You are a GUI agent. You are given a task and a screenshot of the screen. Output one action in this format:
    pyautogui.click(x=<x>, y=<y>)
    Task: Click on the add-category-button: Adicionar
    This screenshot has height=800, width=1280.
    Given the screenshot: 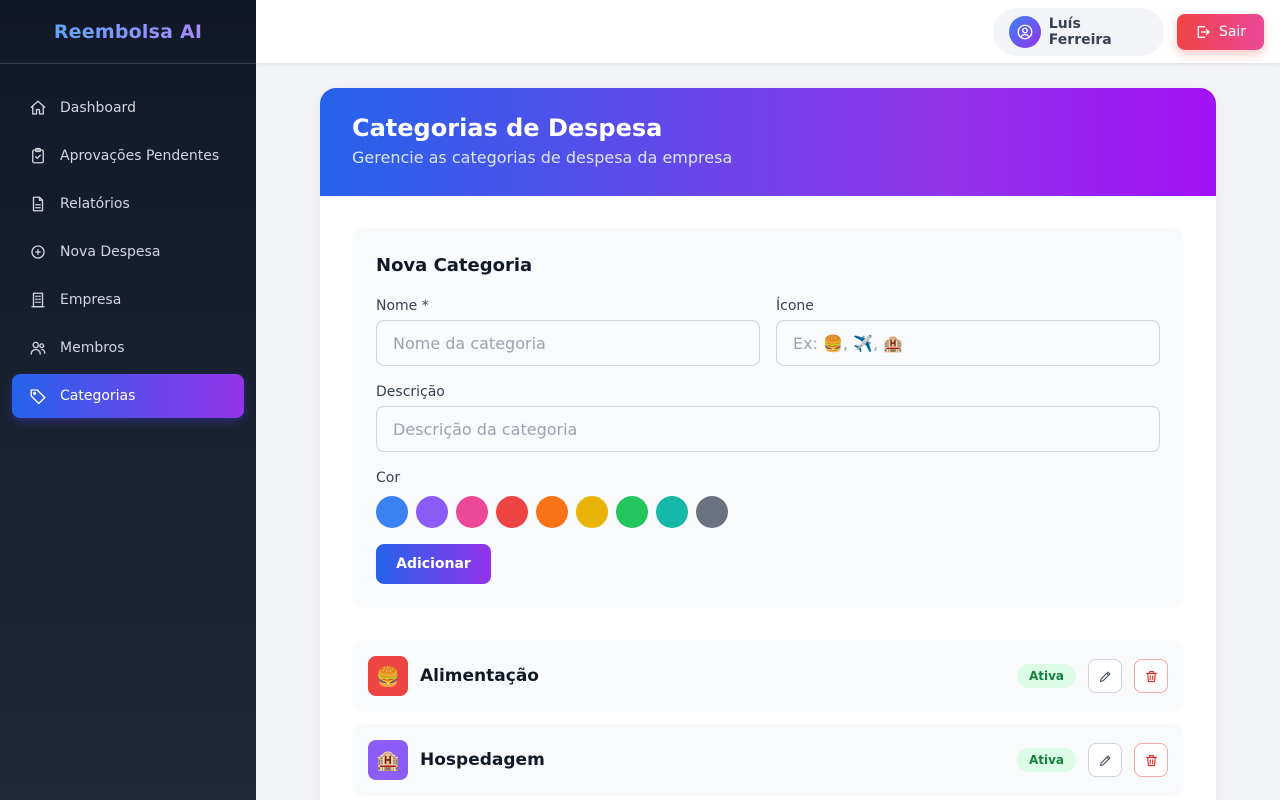 What is the action you would take?
    pyautogui.click(x=433, y=564)
    